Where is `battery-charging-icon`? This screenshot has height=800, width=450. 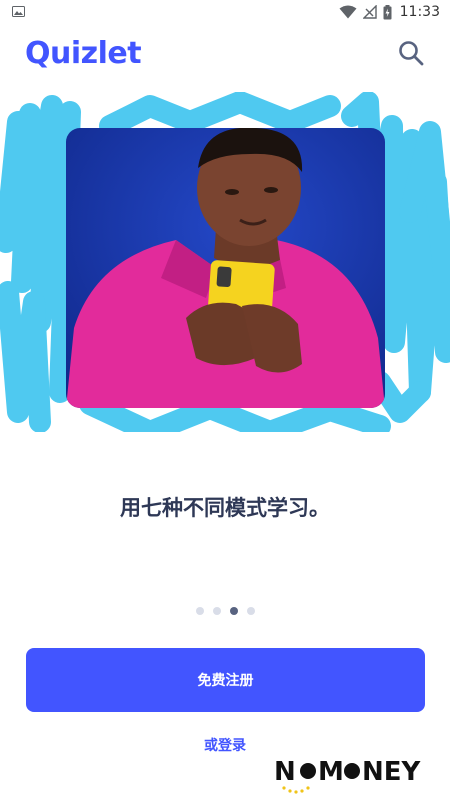 battery-charging-icon is located at coordinates (387, 11).